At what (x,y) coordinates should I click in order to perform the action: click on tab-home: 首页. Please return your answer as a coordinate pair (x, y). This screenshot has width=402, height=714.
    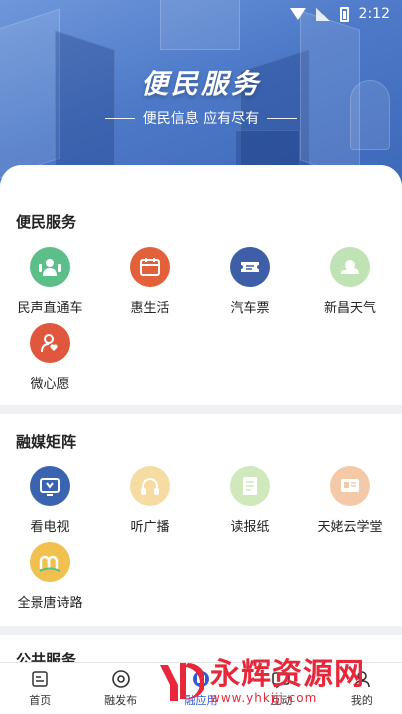
    Looking at the image, I should click on (40, 688).